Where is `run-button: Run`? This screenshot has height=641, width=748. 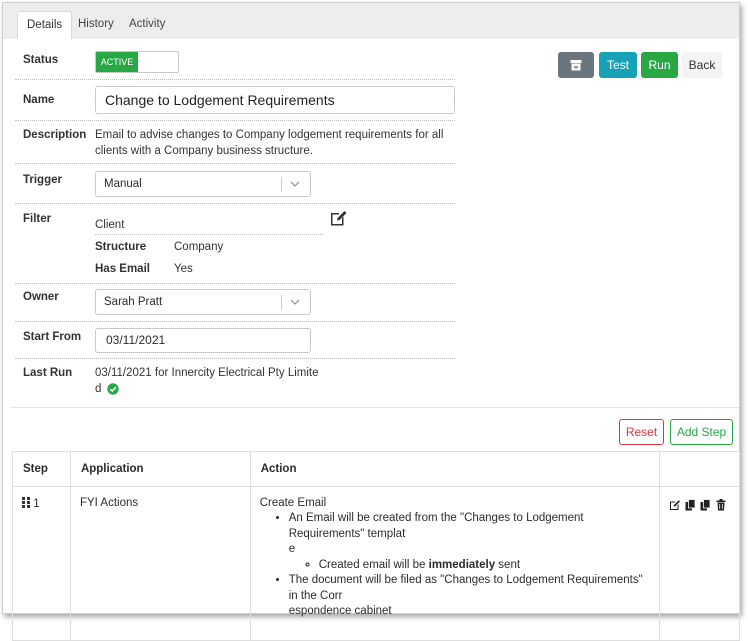
run-button: Run is located at coordinates (659, 65).